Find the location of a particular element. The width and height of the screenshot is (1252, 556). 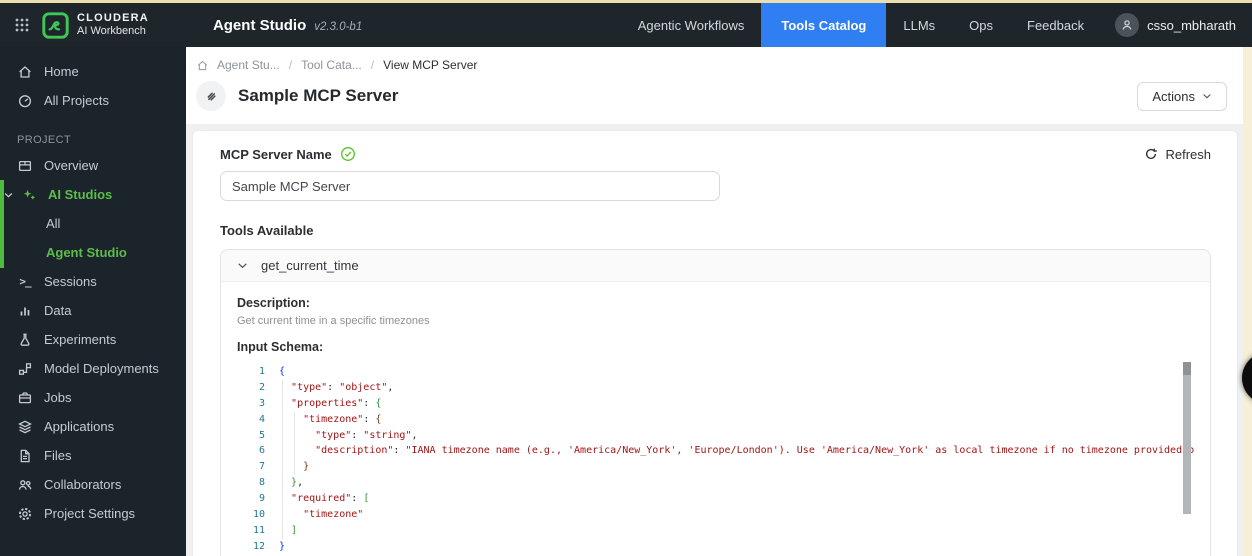

sidebar-item-label: Applications is located at coordinates (79, 426).